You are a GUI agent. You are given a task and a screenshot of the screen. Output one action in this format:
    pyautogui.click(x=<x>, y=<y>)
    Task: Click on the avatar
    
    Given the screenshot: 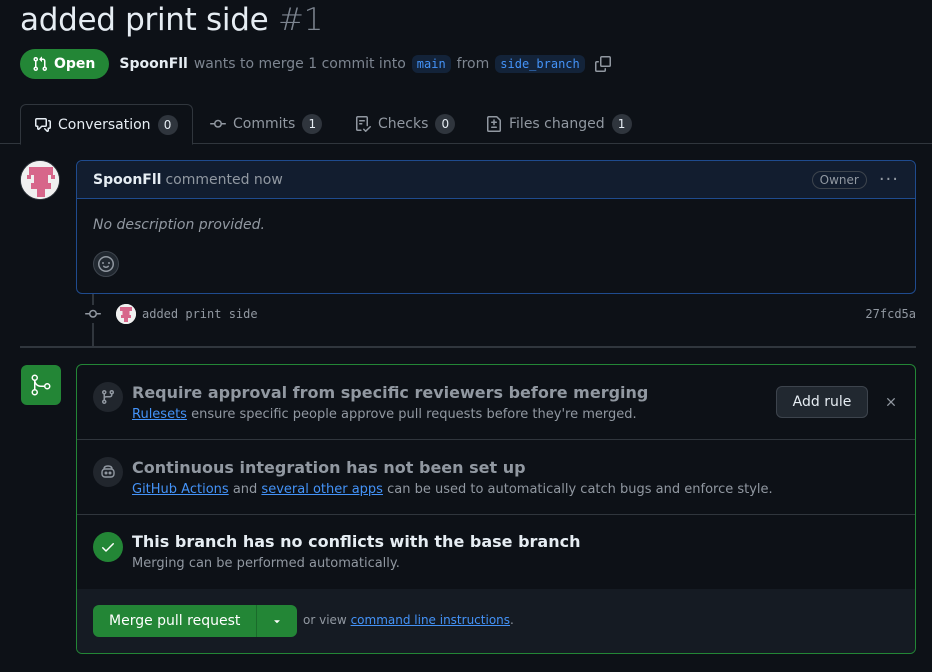 What is the action you would take?
    pyautogui.click(x=40, y=180)
    